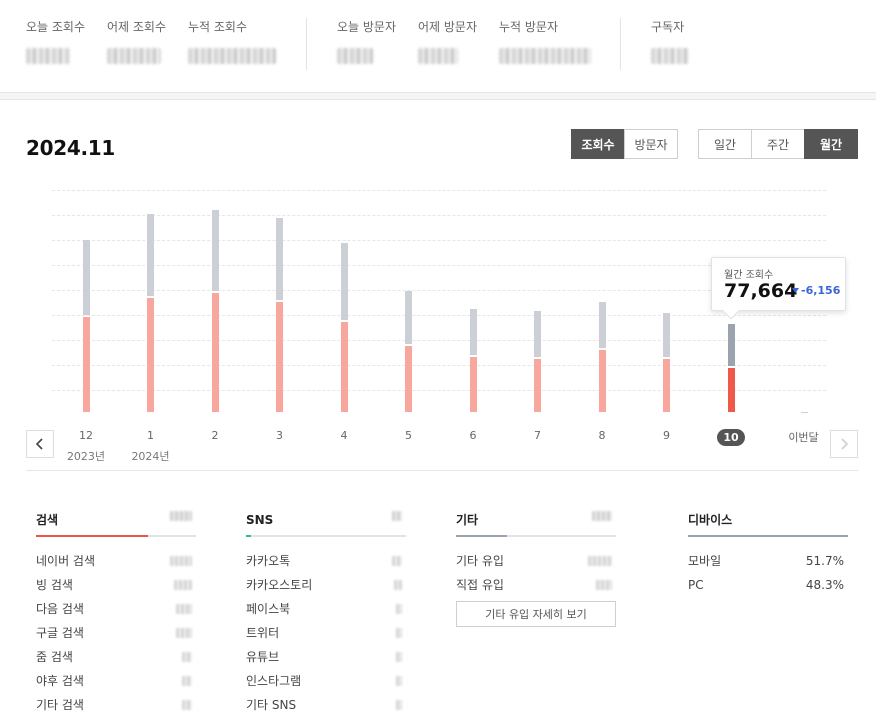 The image size is (876, 718). What do you see at coordinates (86, 435) in the screenshot?
I see `x-tick-label: 12` at bounding box center [86, 435].